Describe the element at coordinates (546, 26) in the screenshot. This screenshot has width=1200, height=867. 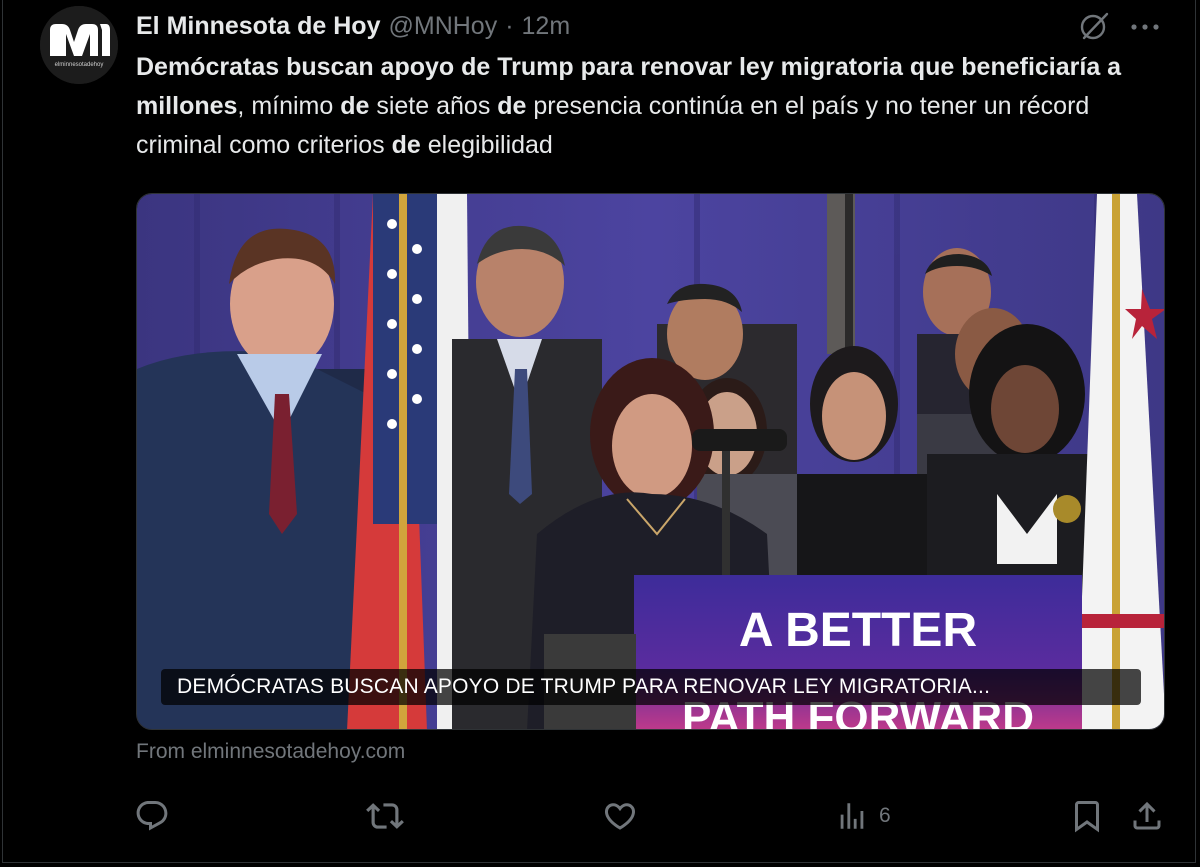
I see `tweet-time: 12m` at that location.